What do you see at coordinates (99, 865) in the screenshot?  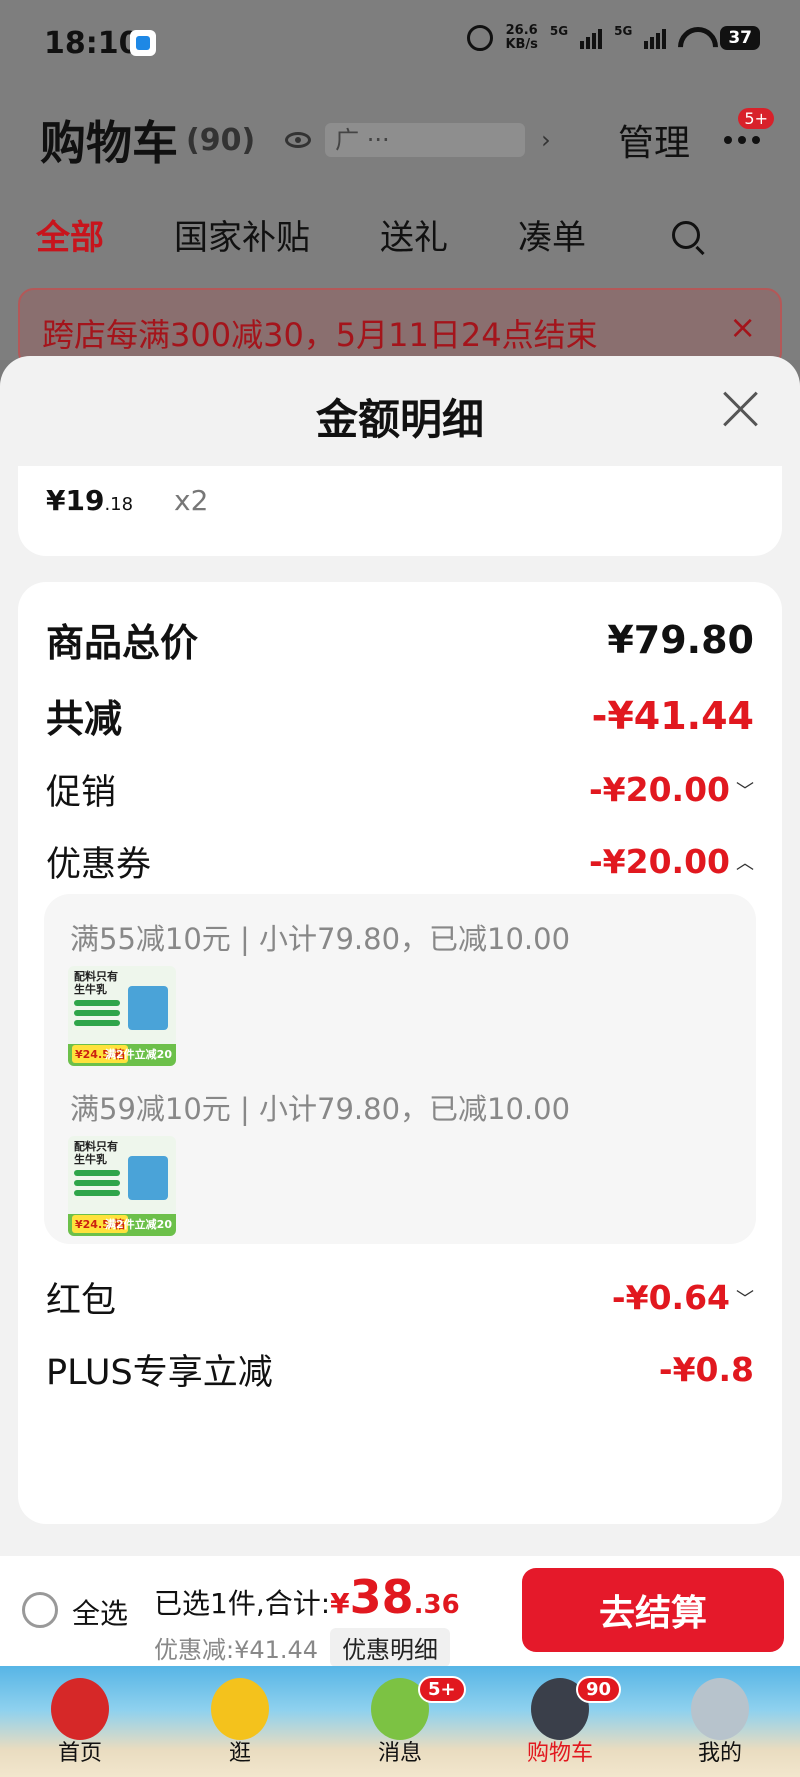 I see `coupon-label: 优惠券` at bounding box center [99, 865].